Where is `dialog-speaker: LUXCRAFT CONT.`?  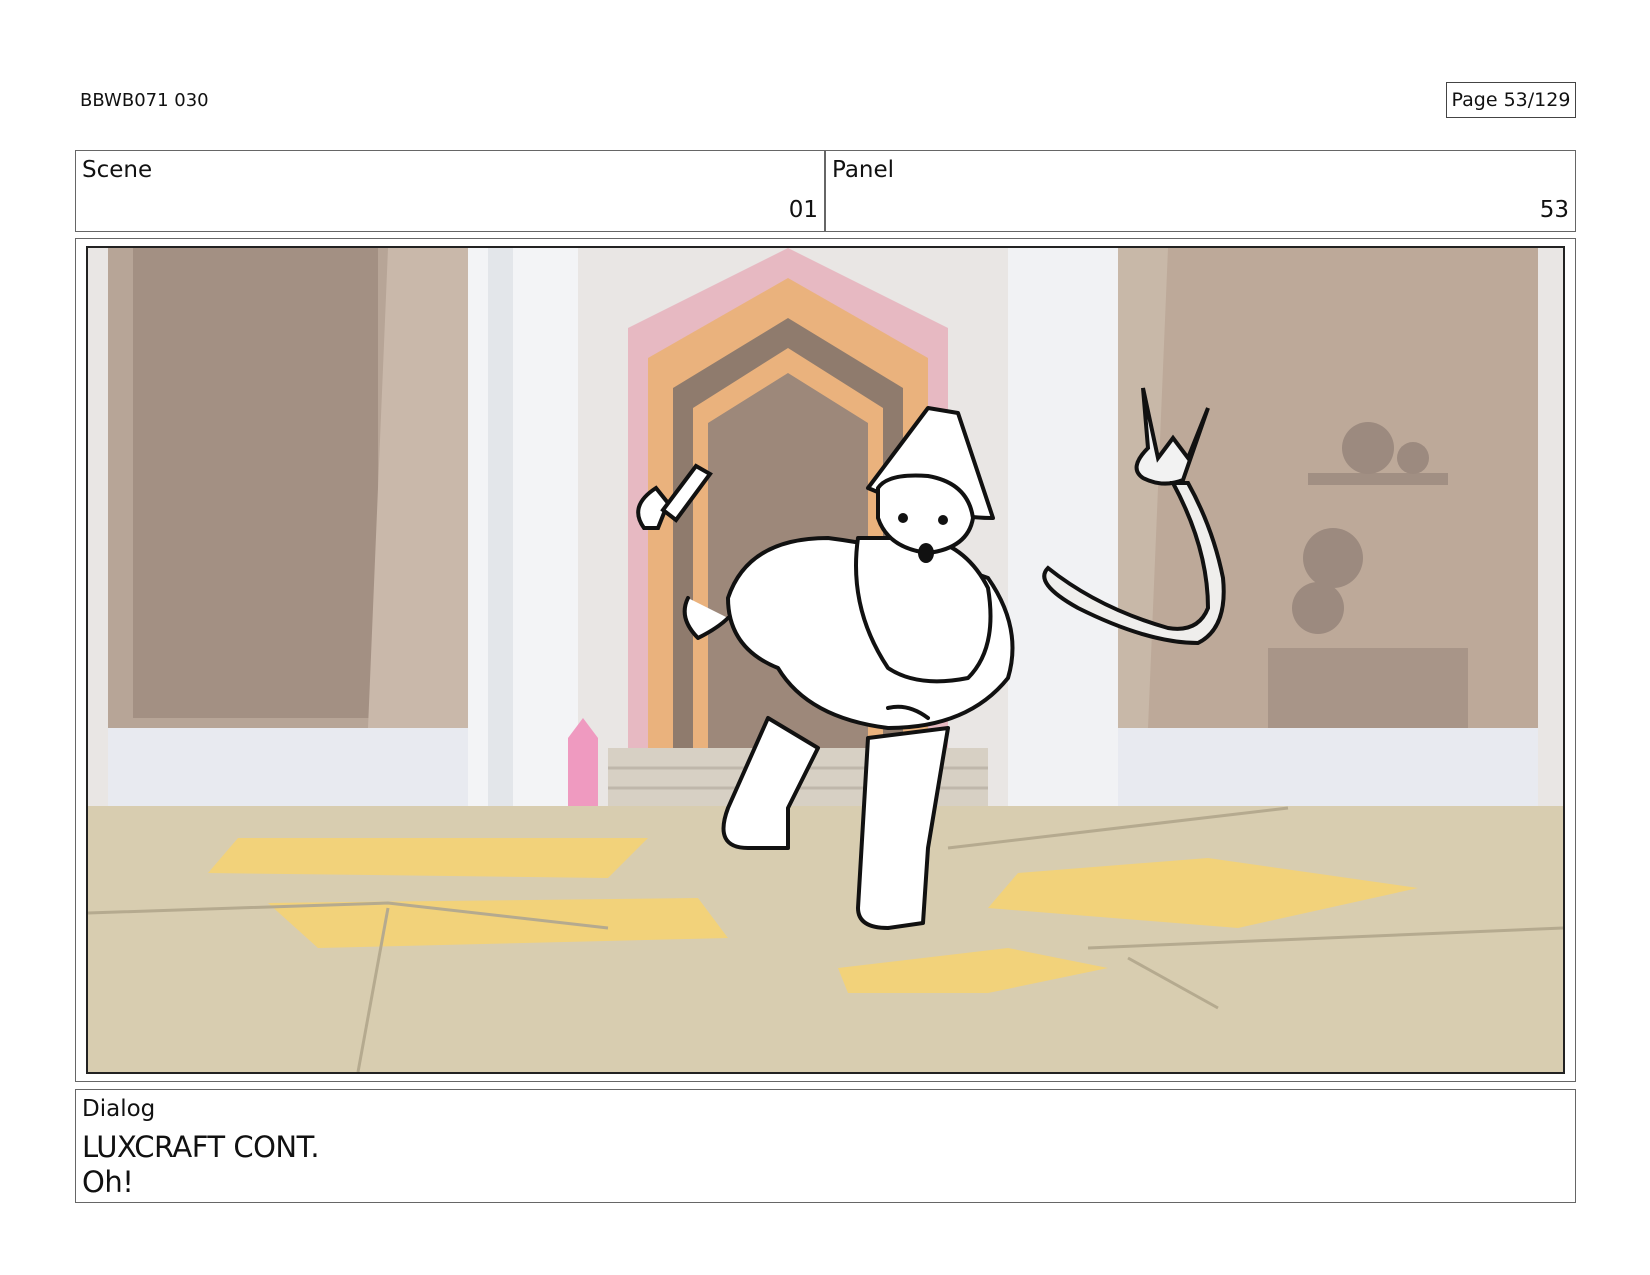
dialog-speaker: LUXCRAFT CONT. is located at coordinates (201, 1147).